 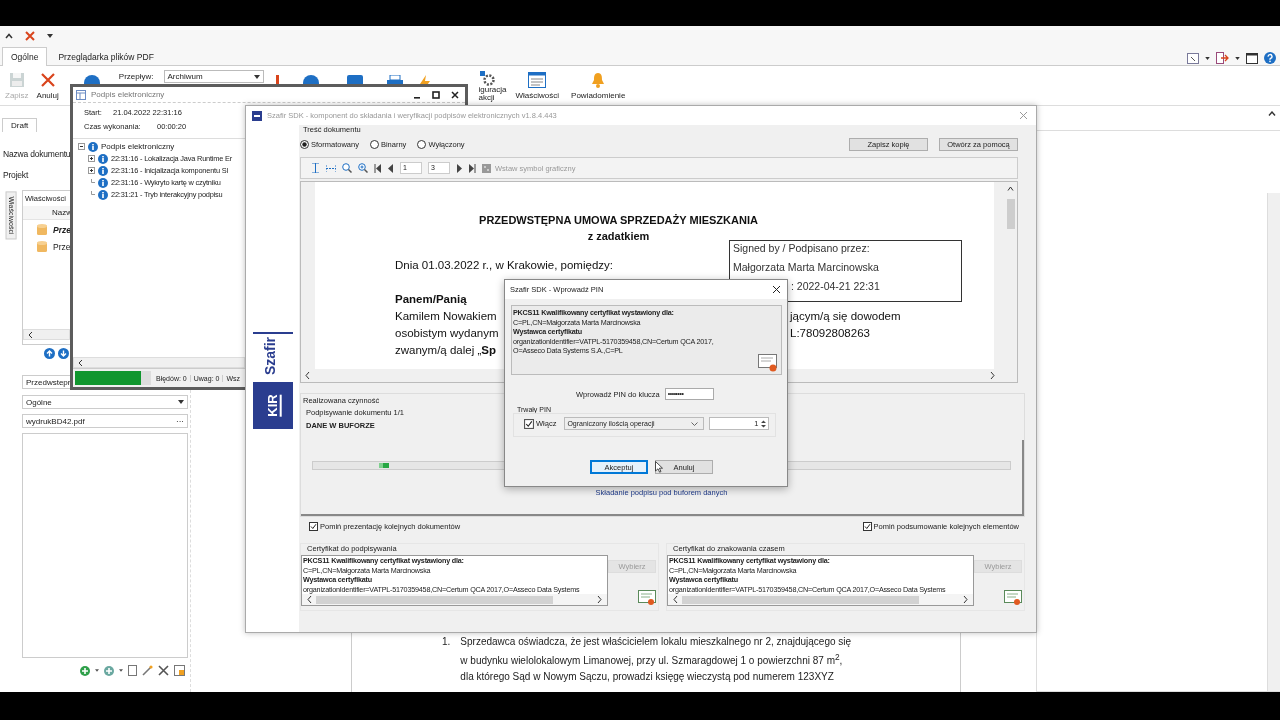 I want to click on maximize-icon, so click(x=436, y=94).